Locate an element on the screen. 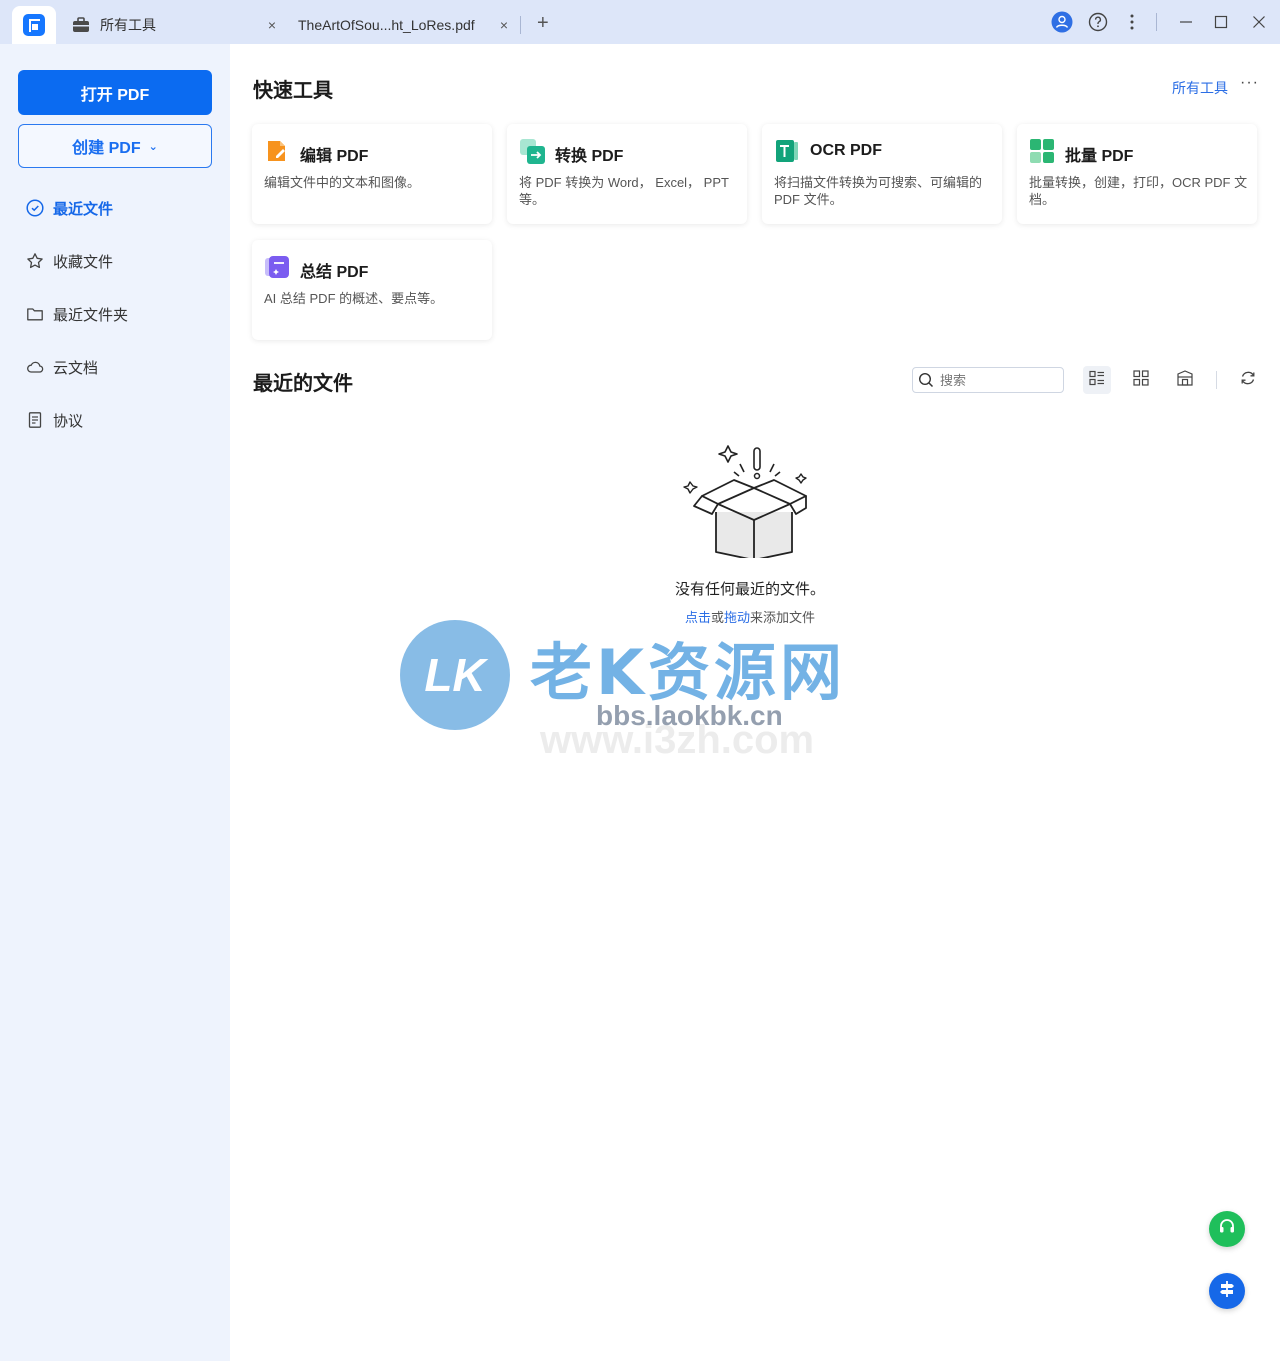 Image resolution: width=1280 pixels, height=1361 pixels. headset-icon is located at coordinates (1227, 1229).